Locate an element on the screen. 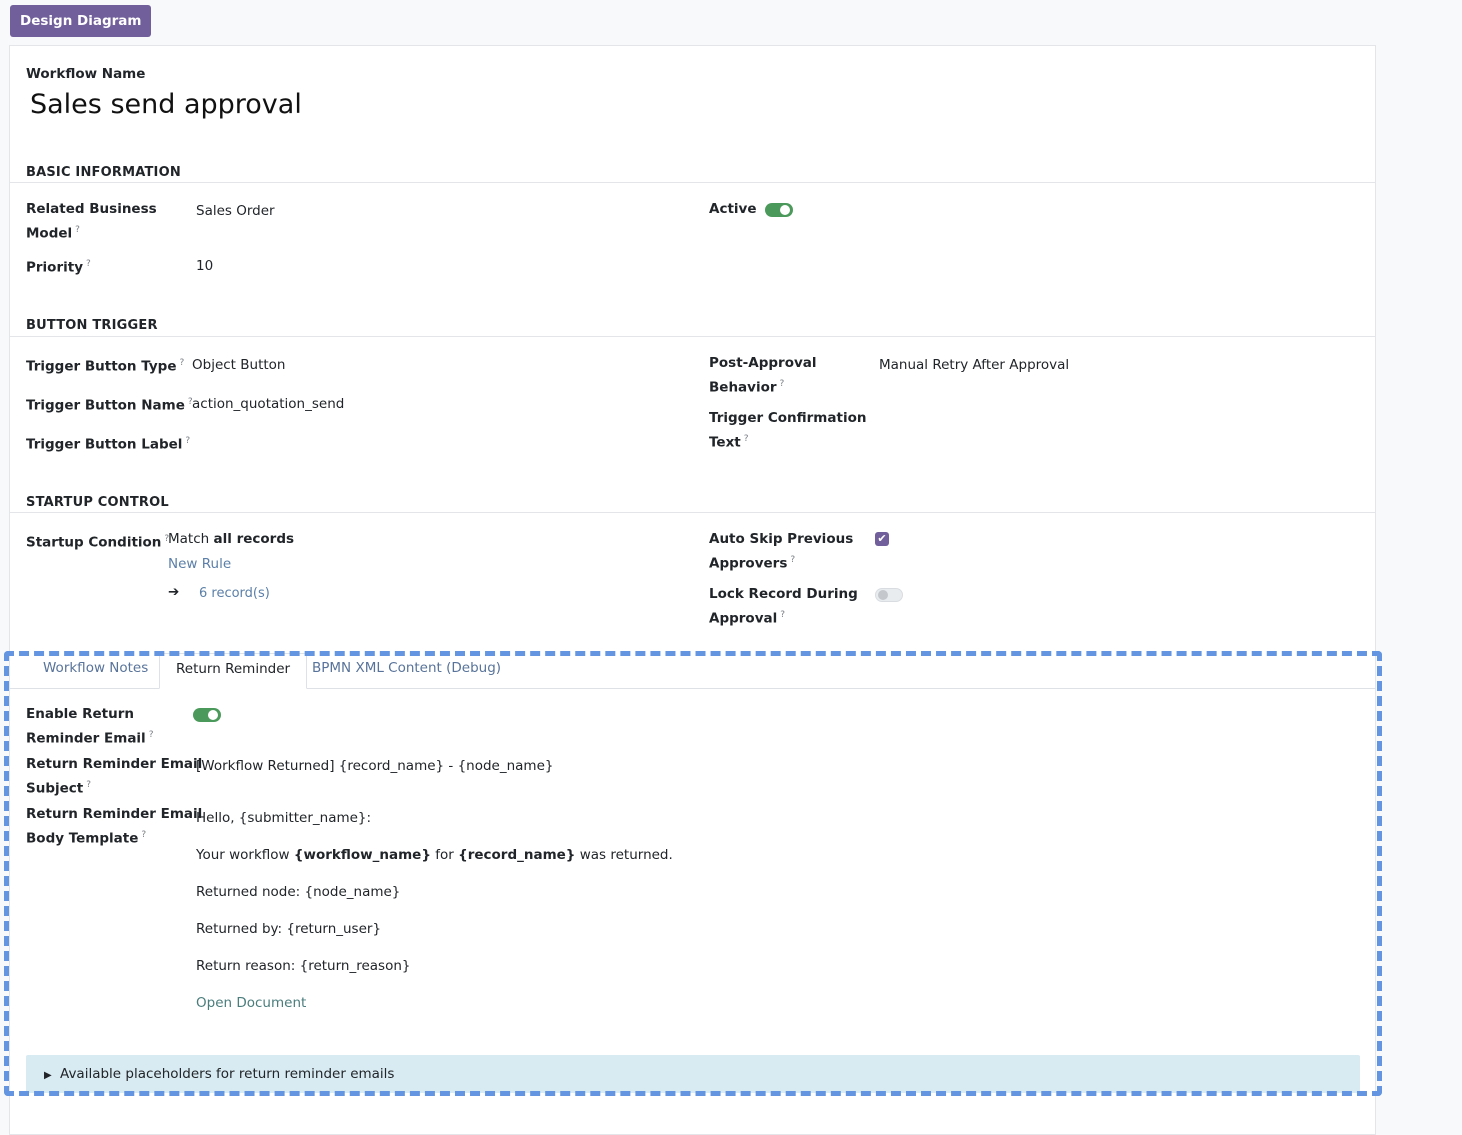 The image size is (1462, 1135). trigger-name-label: Trigger Button Name? is located at coordinates (109, 405).